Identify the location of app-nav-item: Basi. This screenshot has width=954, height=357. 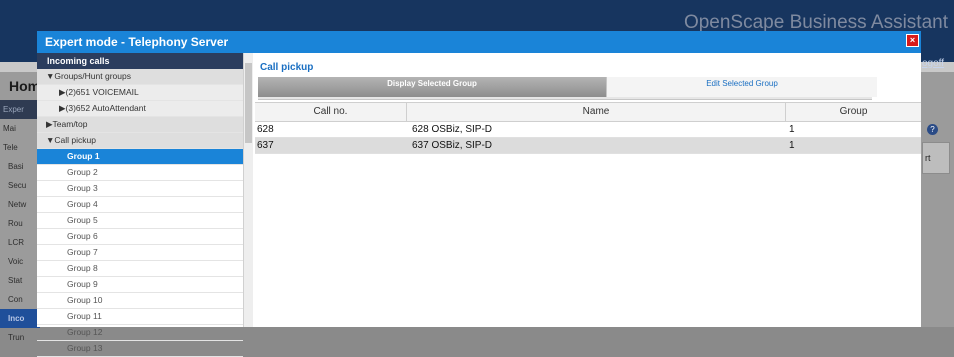
(20, 166).